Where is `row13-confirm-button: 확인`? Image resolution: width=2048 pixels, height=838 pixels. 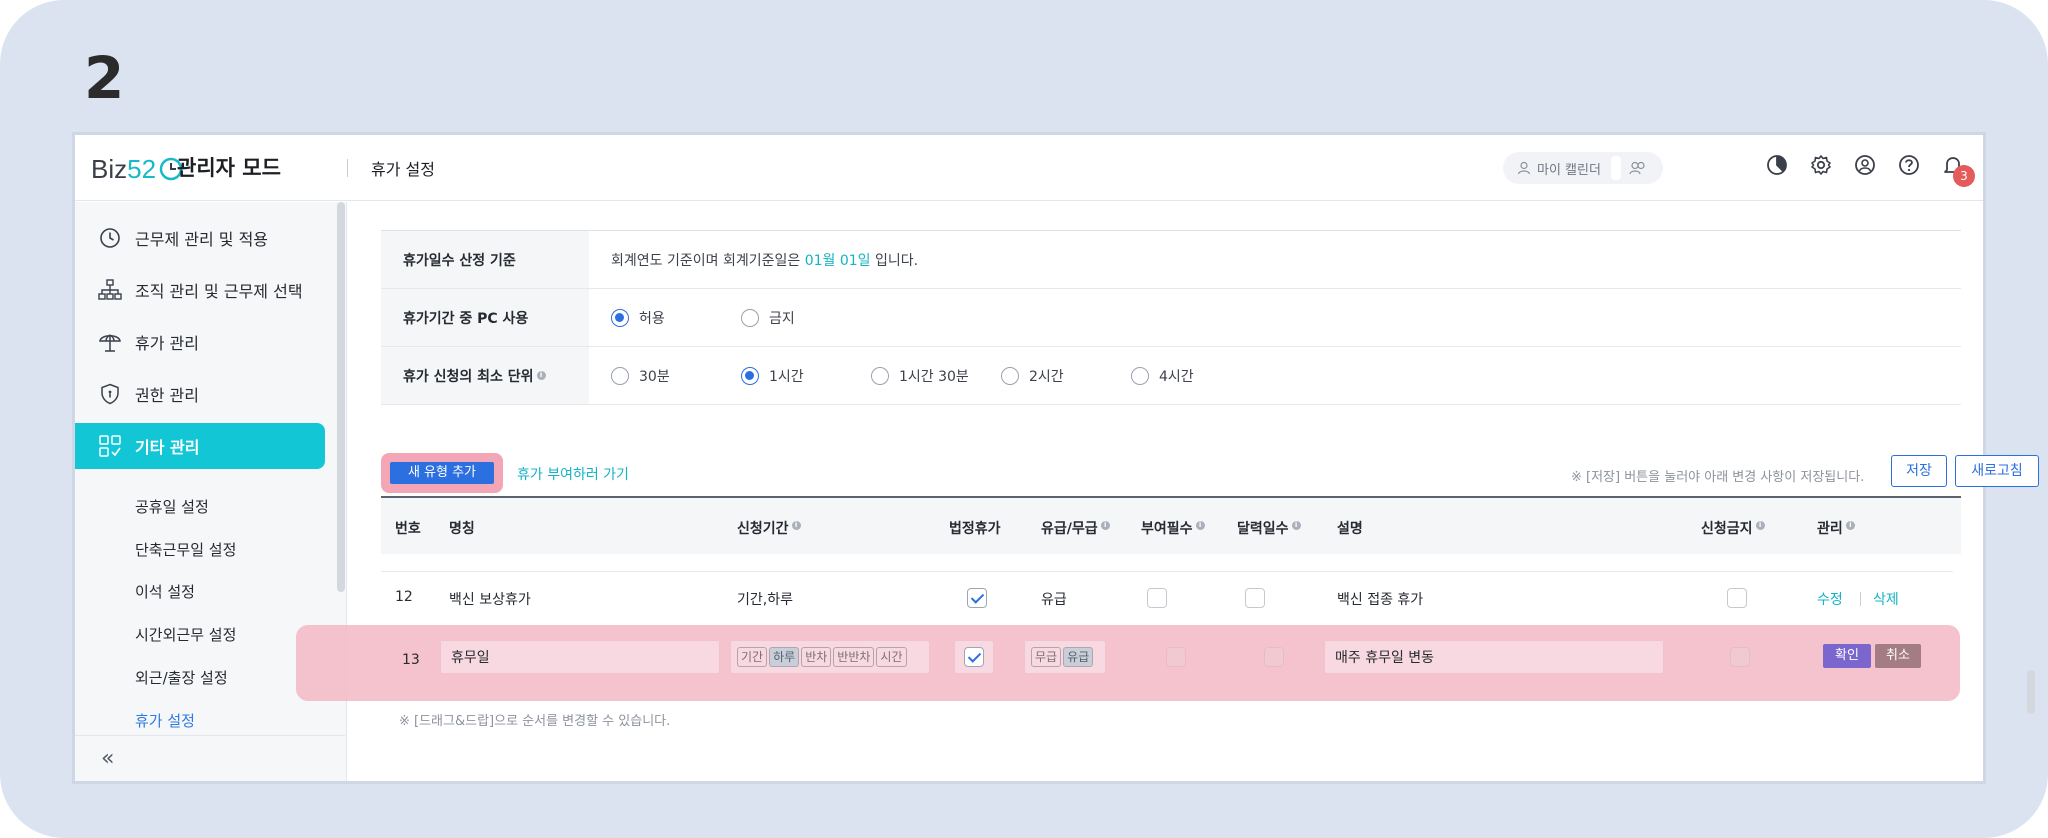
row13-confirm-button: 확인 is located at coordinates (1847, 656).